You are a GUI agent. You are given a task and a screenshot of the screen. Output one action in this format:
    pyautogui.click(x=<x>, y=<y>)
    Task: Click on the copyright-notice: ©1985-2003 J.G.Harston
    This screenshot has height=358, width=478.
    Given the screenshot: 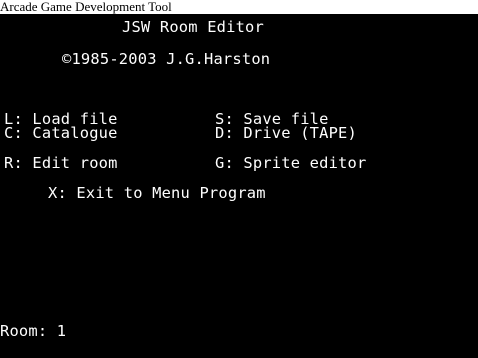 What is the action you would take?
    pyautogui.click(x=166, y=59)
    